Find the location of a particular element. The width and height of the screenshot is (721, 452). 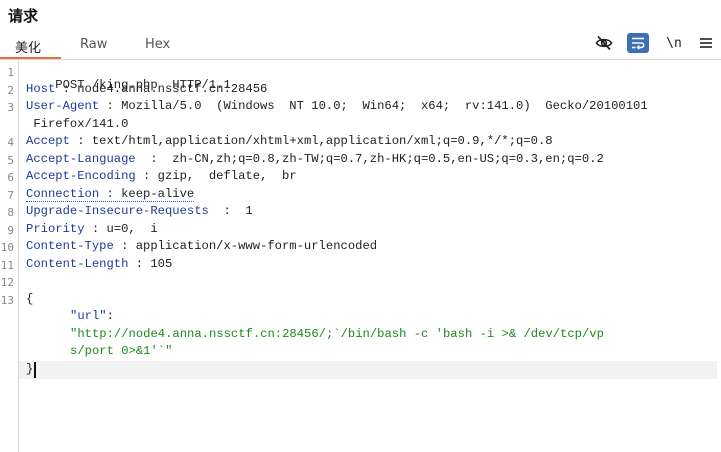

header-name: Accept-Language is located at coordinates (81, 159).